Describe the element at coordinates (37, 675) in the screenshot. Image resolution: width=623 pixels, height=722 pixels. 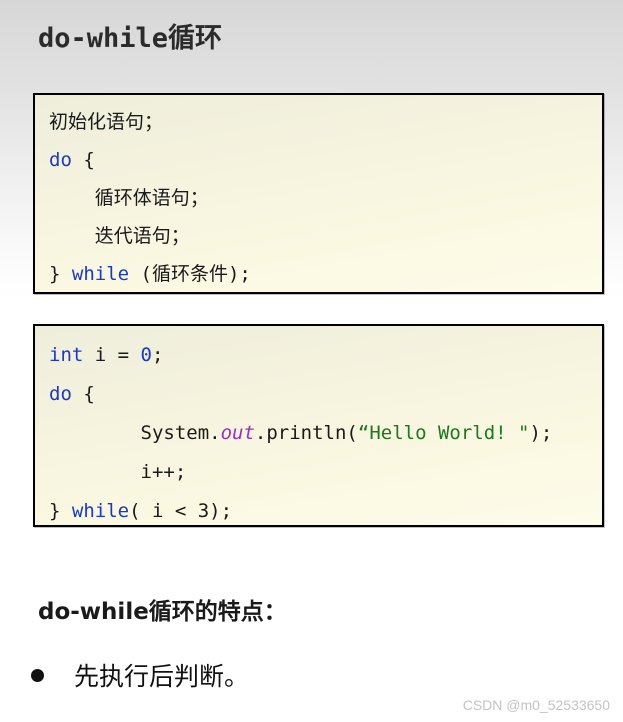
I see `bullet-dot-icon` at that location.